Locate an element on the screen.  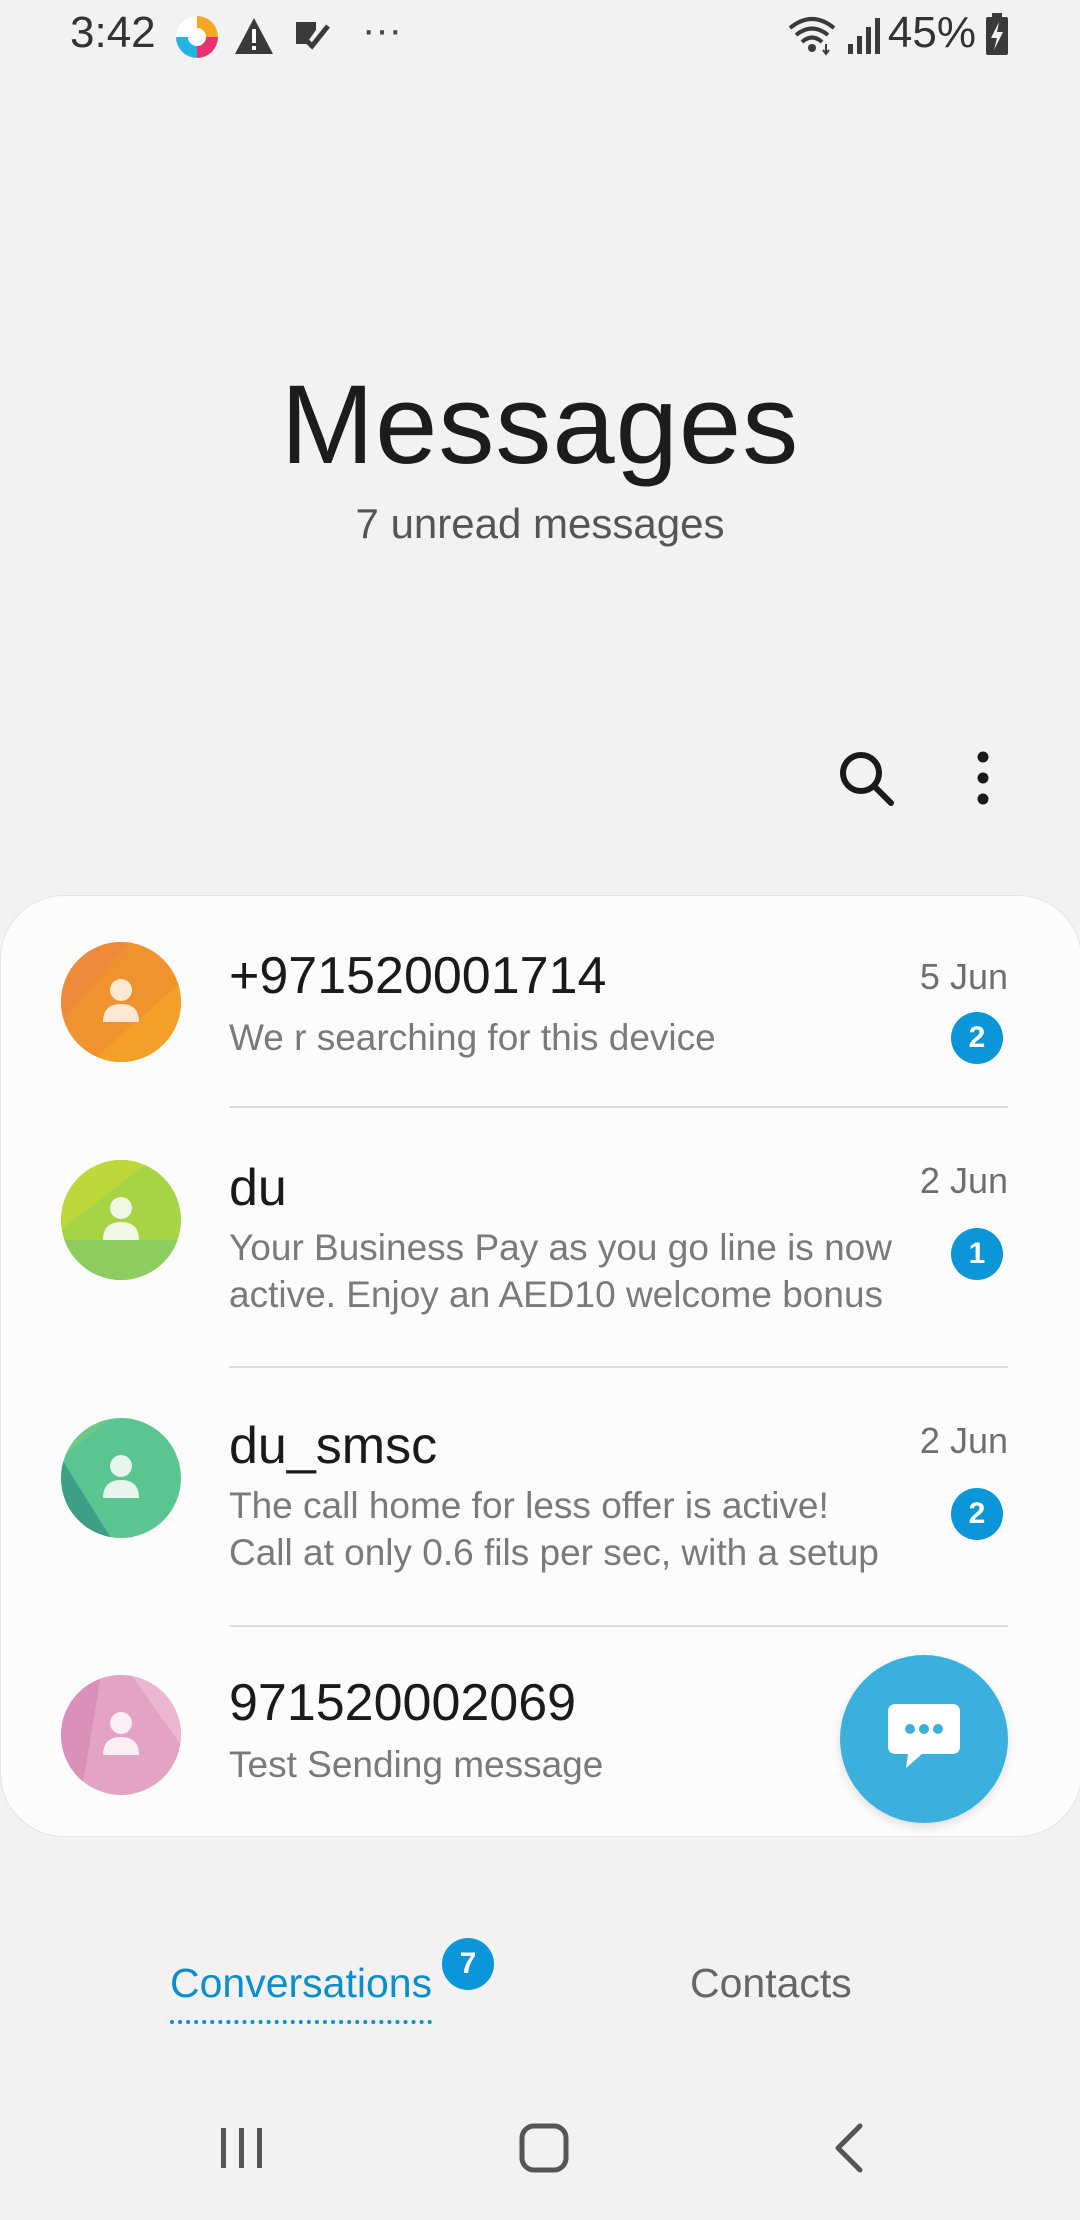
back-button is located at coordinates (848, 2150).